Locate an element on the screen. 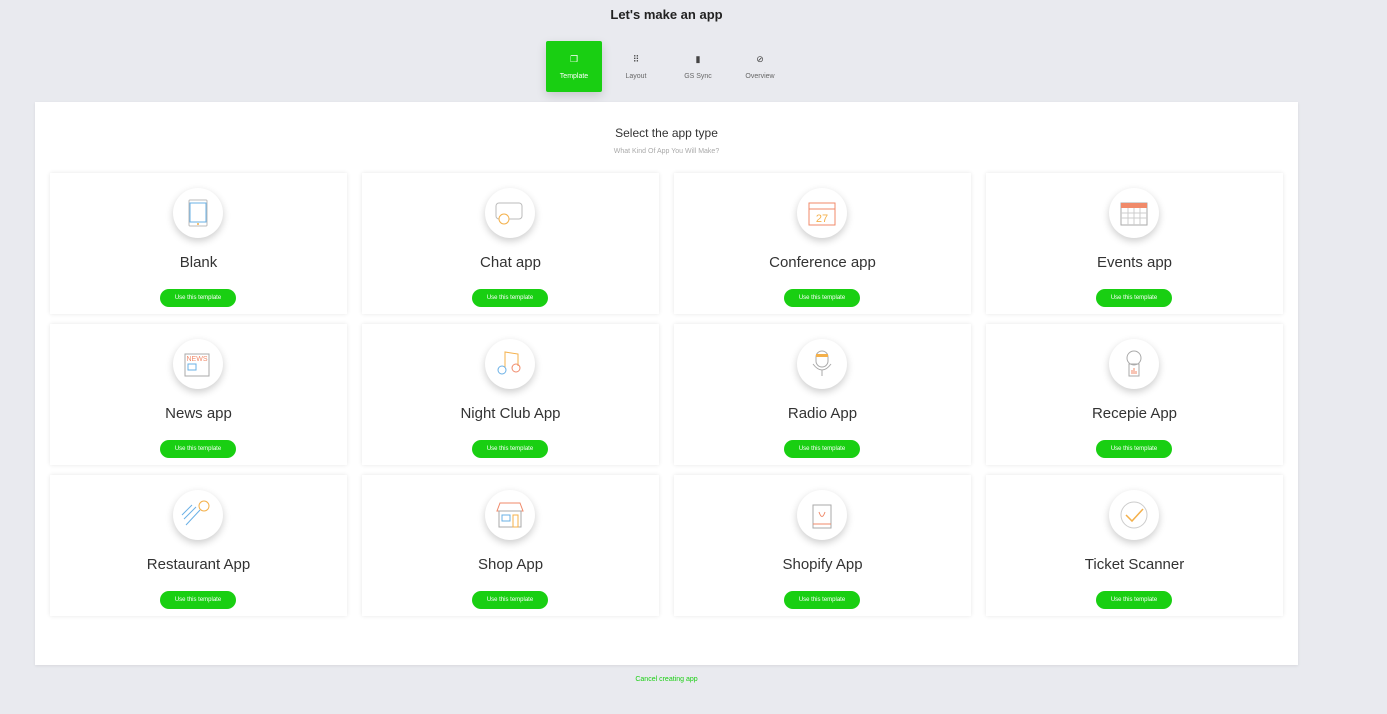  template-card: Ticket Scanner Use this template is located at coordinates (1134, 545).